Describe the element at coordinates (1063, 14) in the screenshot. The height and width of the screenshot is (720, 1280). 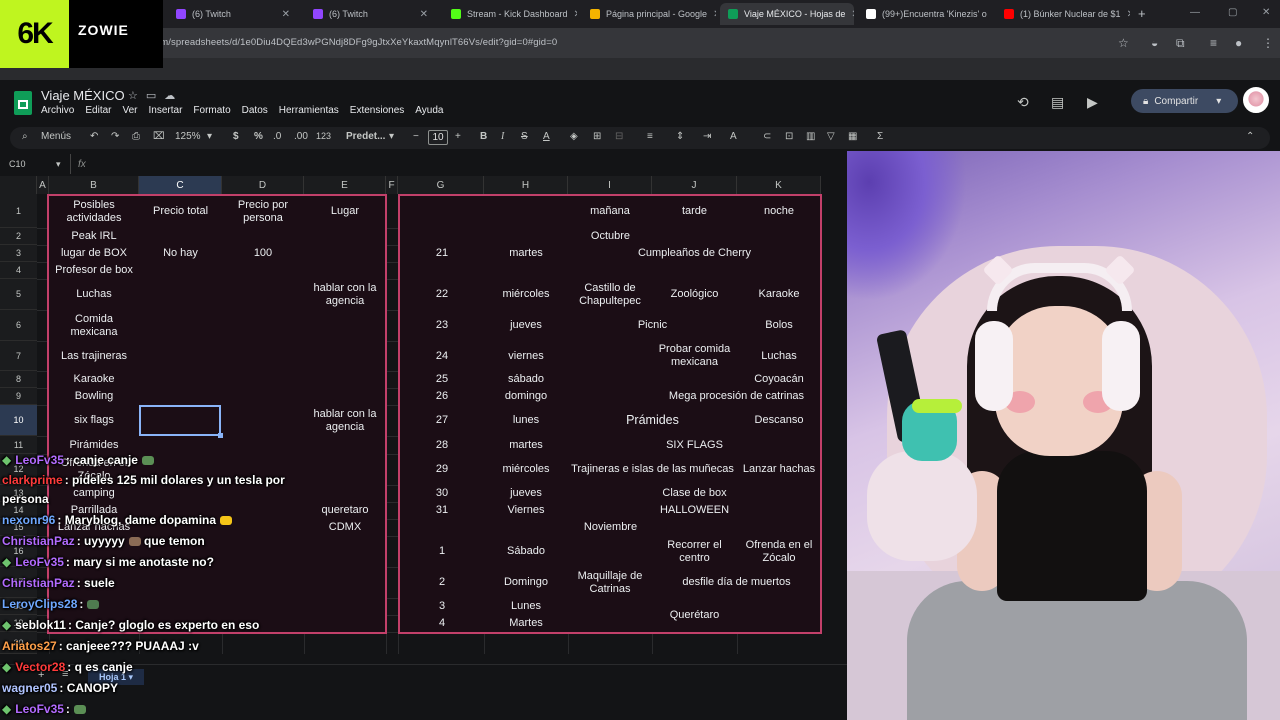
I see `browser-tab: (1) Búnker Nuclear de $1✕` at that location.